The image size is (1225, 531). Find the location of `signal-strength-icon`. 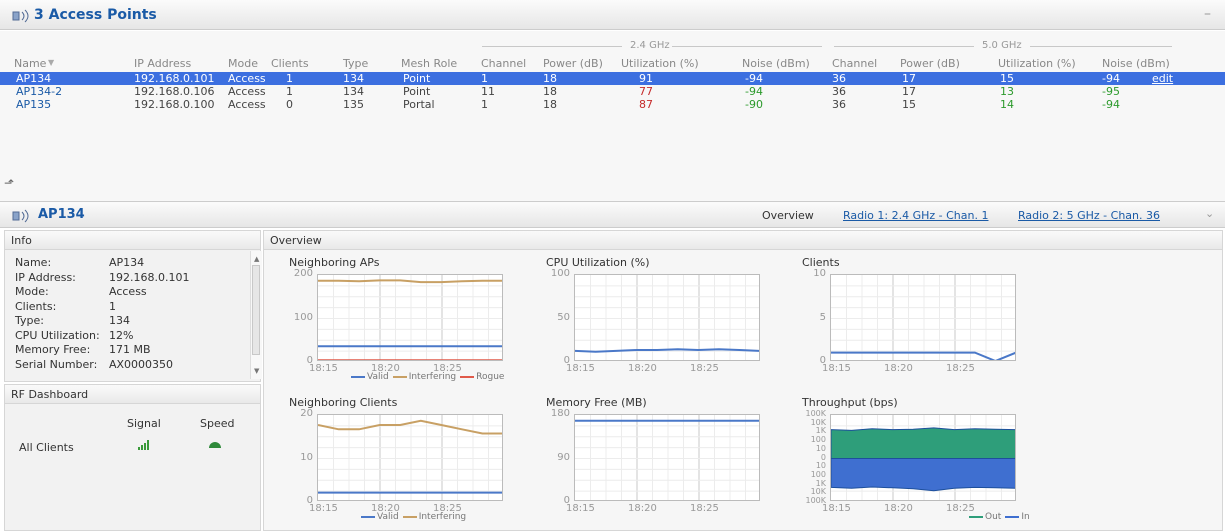

signal-strength-icon is located at coordinates (143, 445).